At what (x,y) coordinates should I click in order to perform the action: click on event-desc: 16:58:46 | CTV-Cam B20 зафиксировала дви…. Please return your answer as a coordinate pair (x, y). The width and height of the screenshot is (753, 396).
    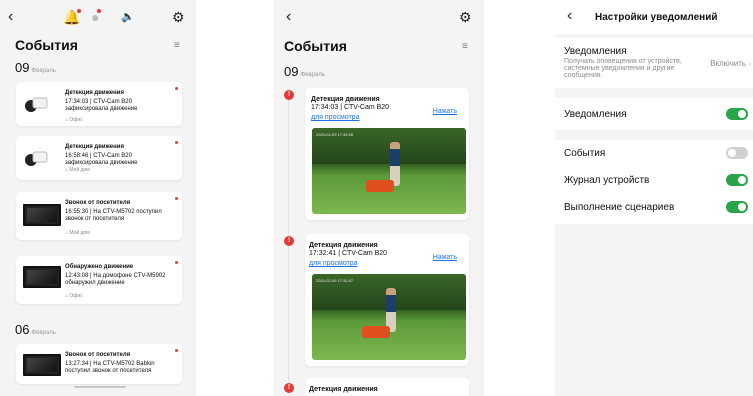
    Looking at the image, I should click on (101, 159).